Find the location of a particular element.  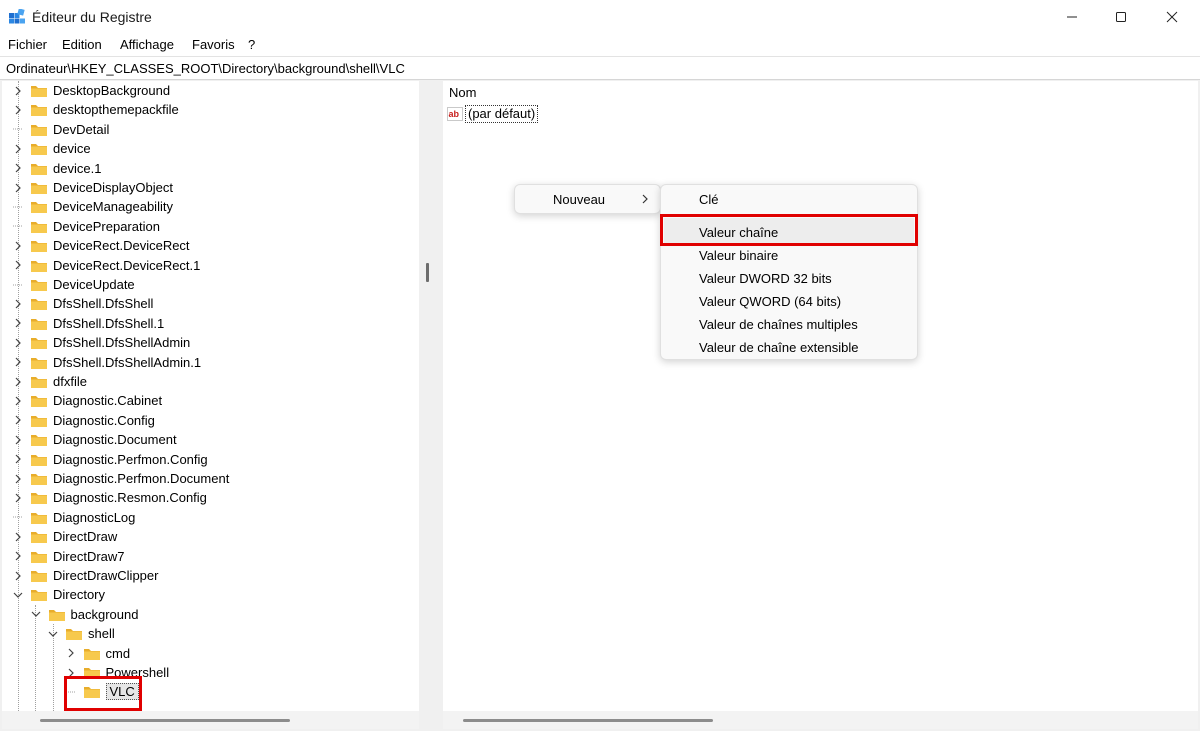

tree-item-label: DeviceUpdate is located at coordinates (94, 284).